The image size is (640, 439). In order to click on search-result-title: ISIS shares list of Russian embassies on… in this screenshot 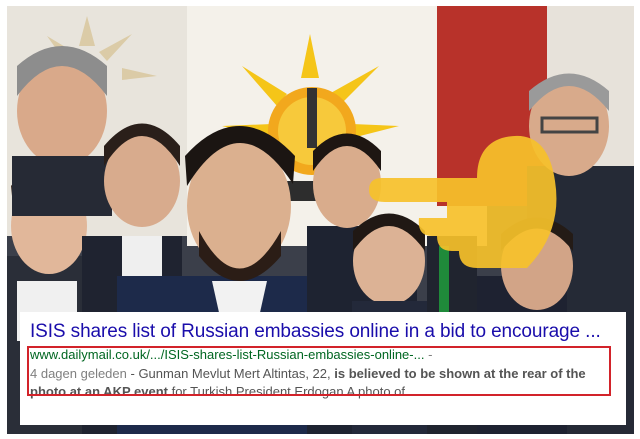, I will do `click(325, 332)`.